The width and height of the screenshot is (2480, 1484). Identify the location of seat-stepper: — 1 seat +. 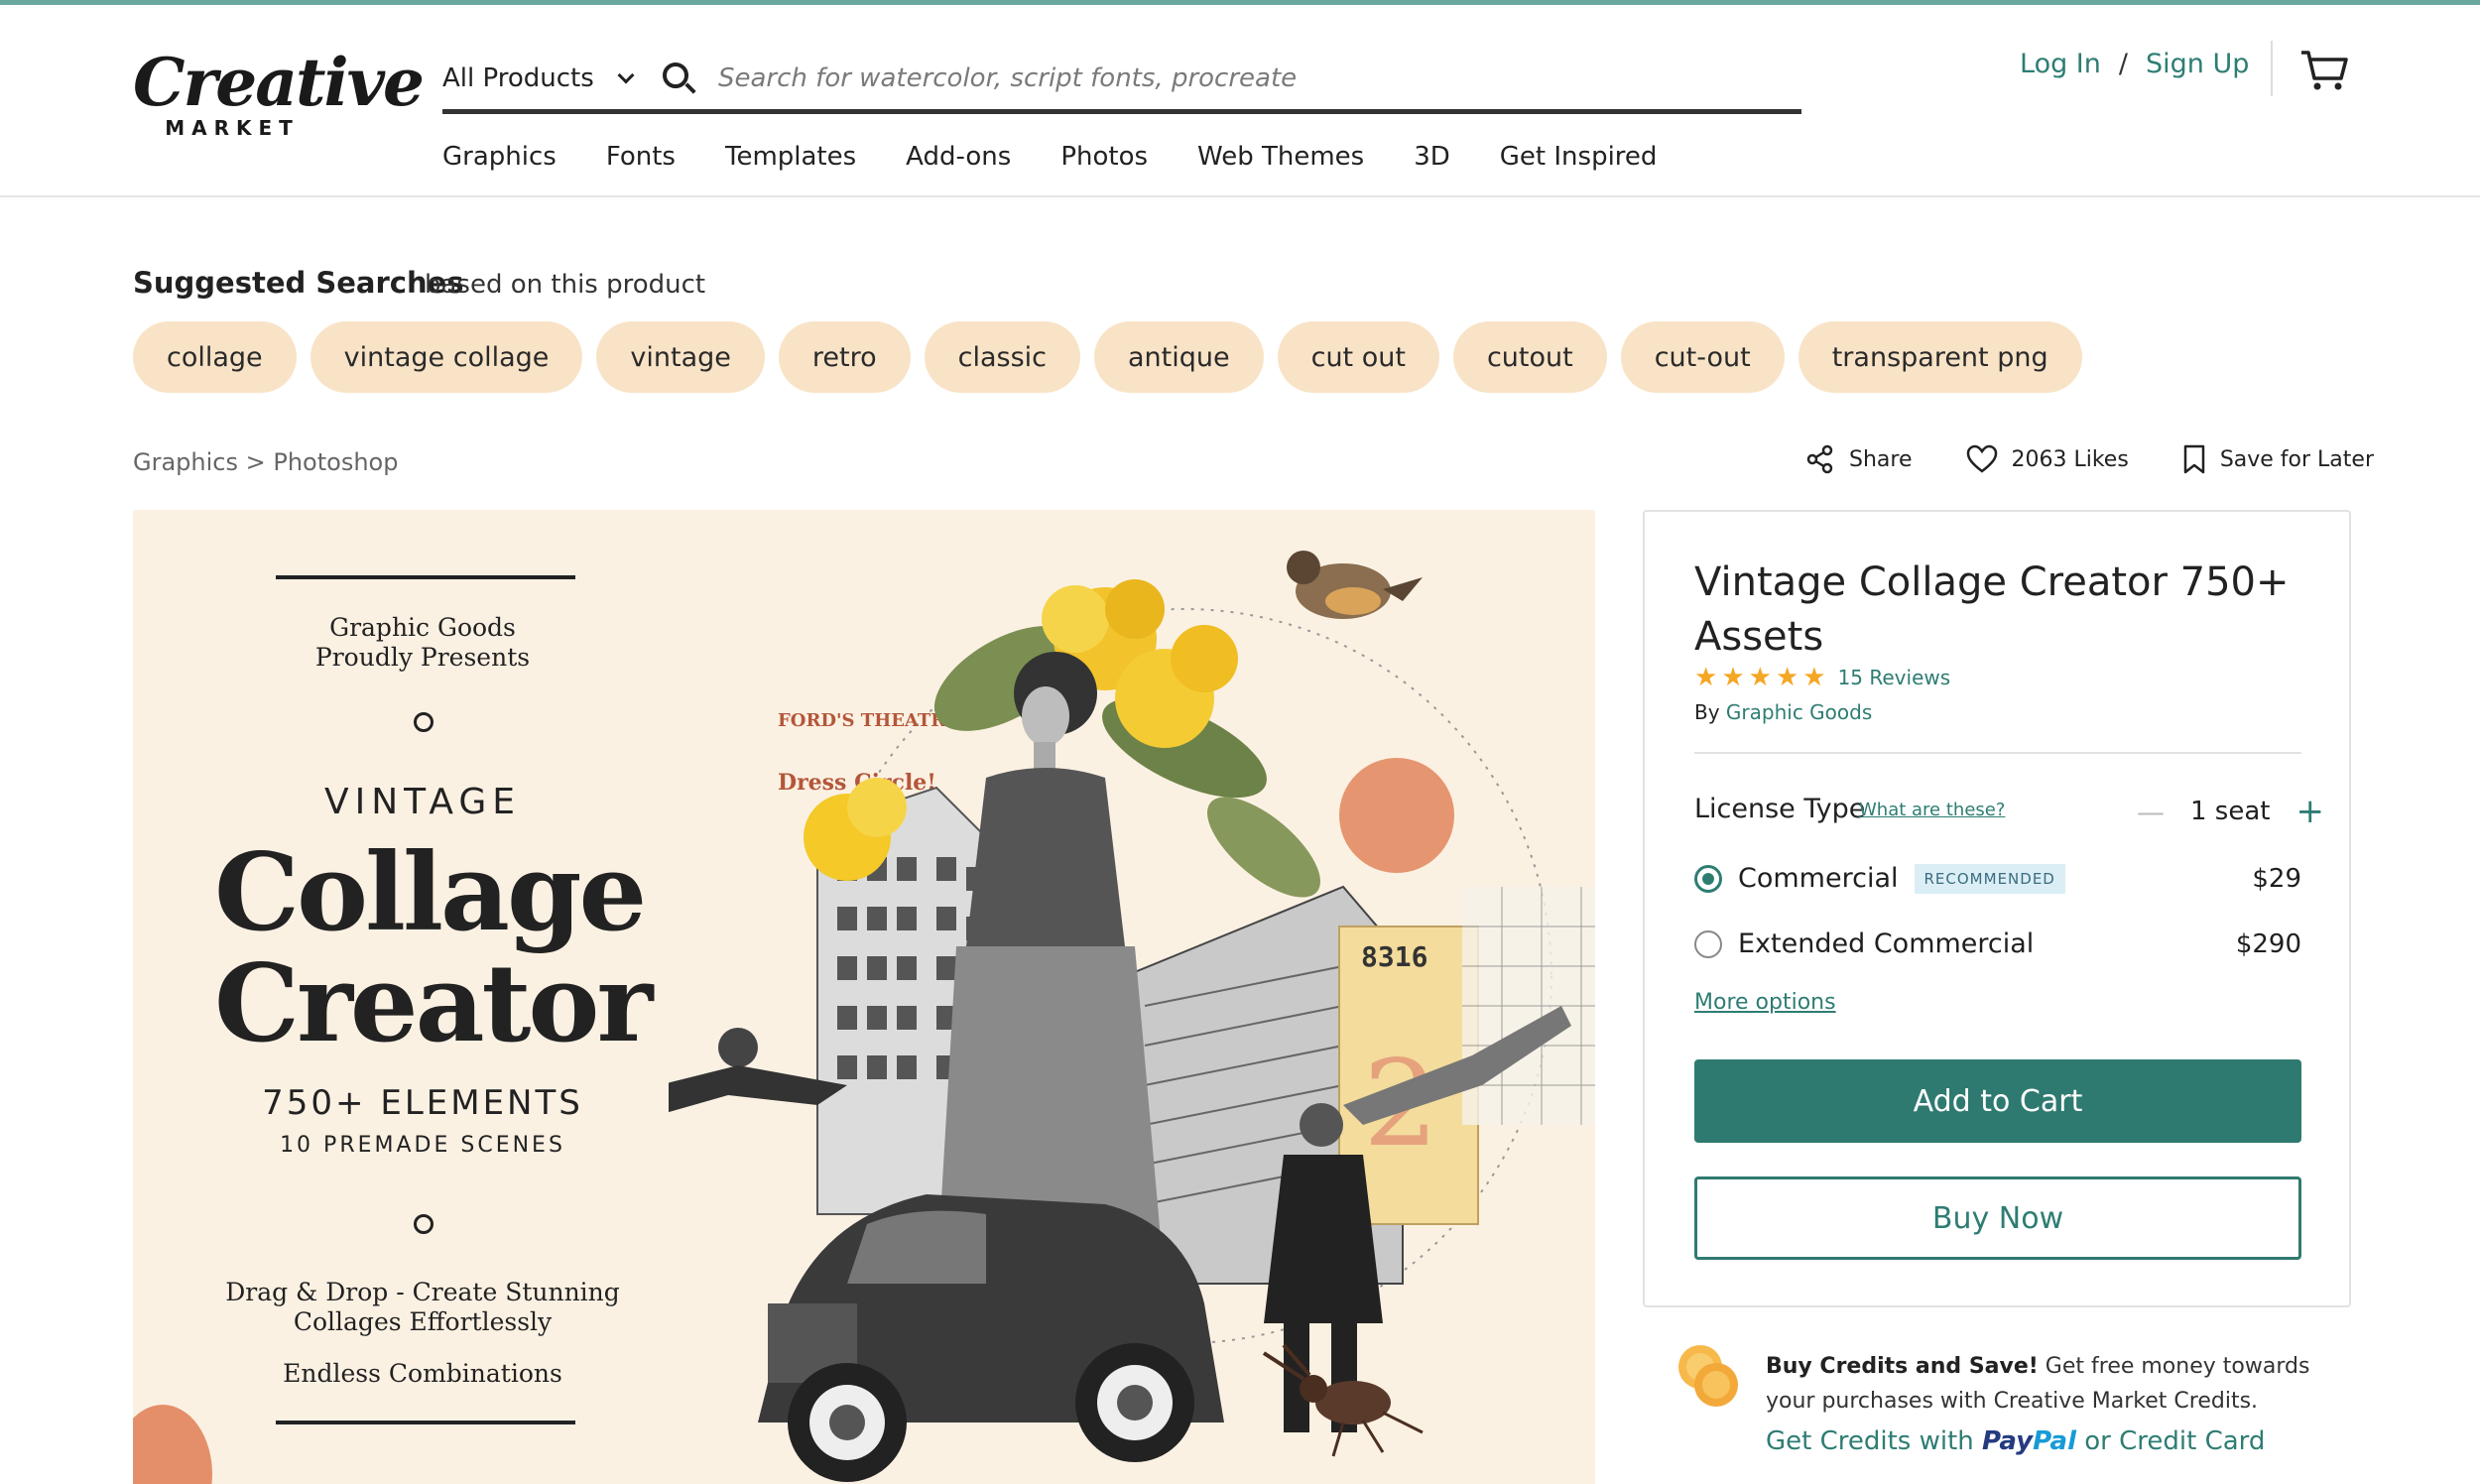
(2230, 811).